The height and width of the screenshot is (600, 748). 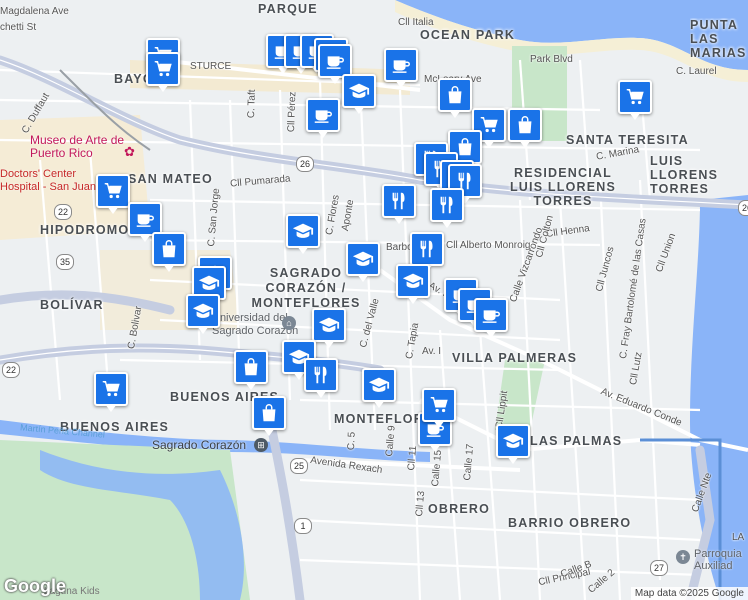 What do you see at coordinates (199, 445) in the screenshot?
I see `station-label: Sagrado Corazón` at bounding box center [199, 445].